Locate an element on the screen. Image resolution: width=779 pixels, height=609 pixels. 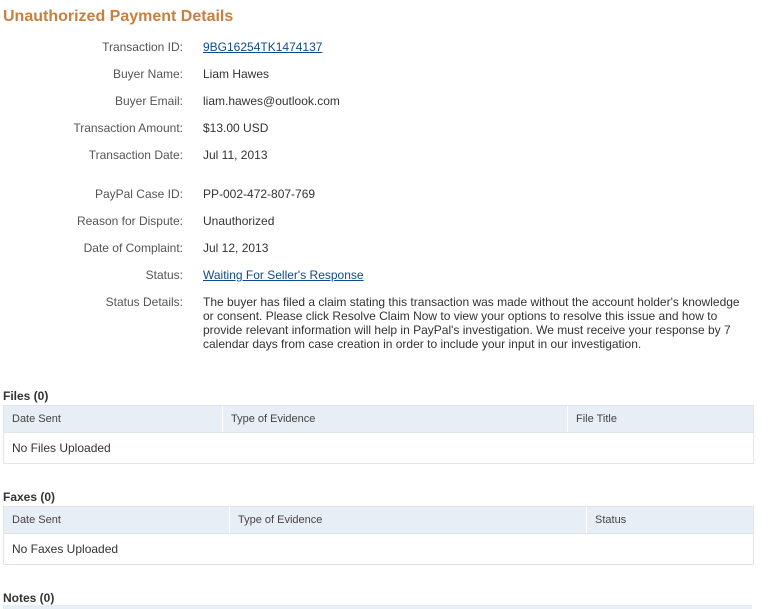
status-link: Waiting For Seller's Response is located at coordinates (283, 275).